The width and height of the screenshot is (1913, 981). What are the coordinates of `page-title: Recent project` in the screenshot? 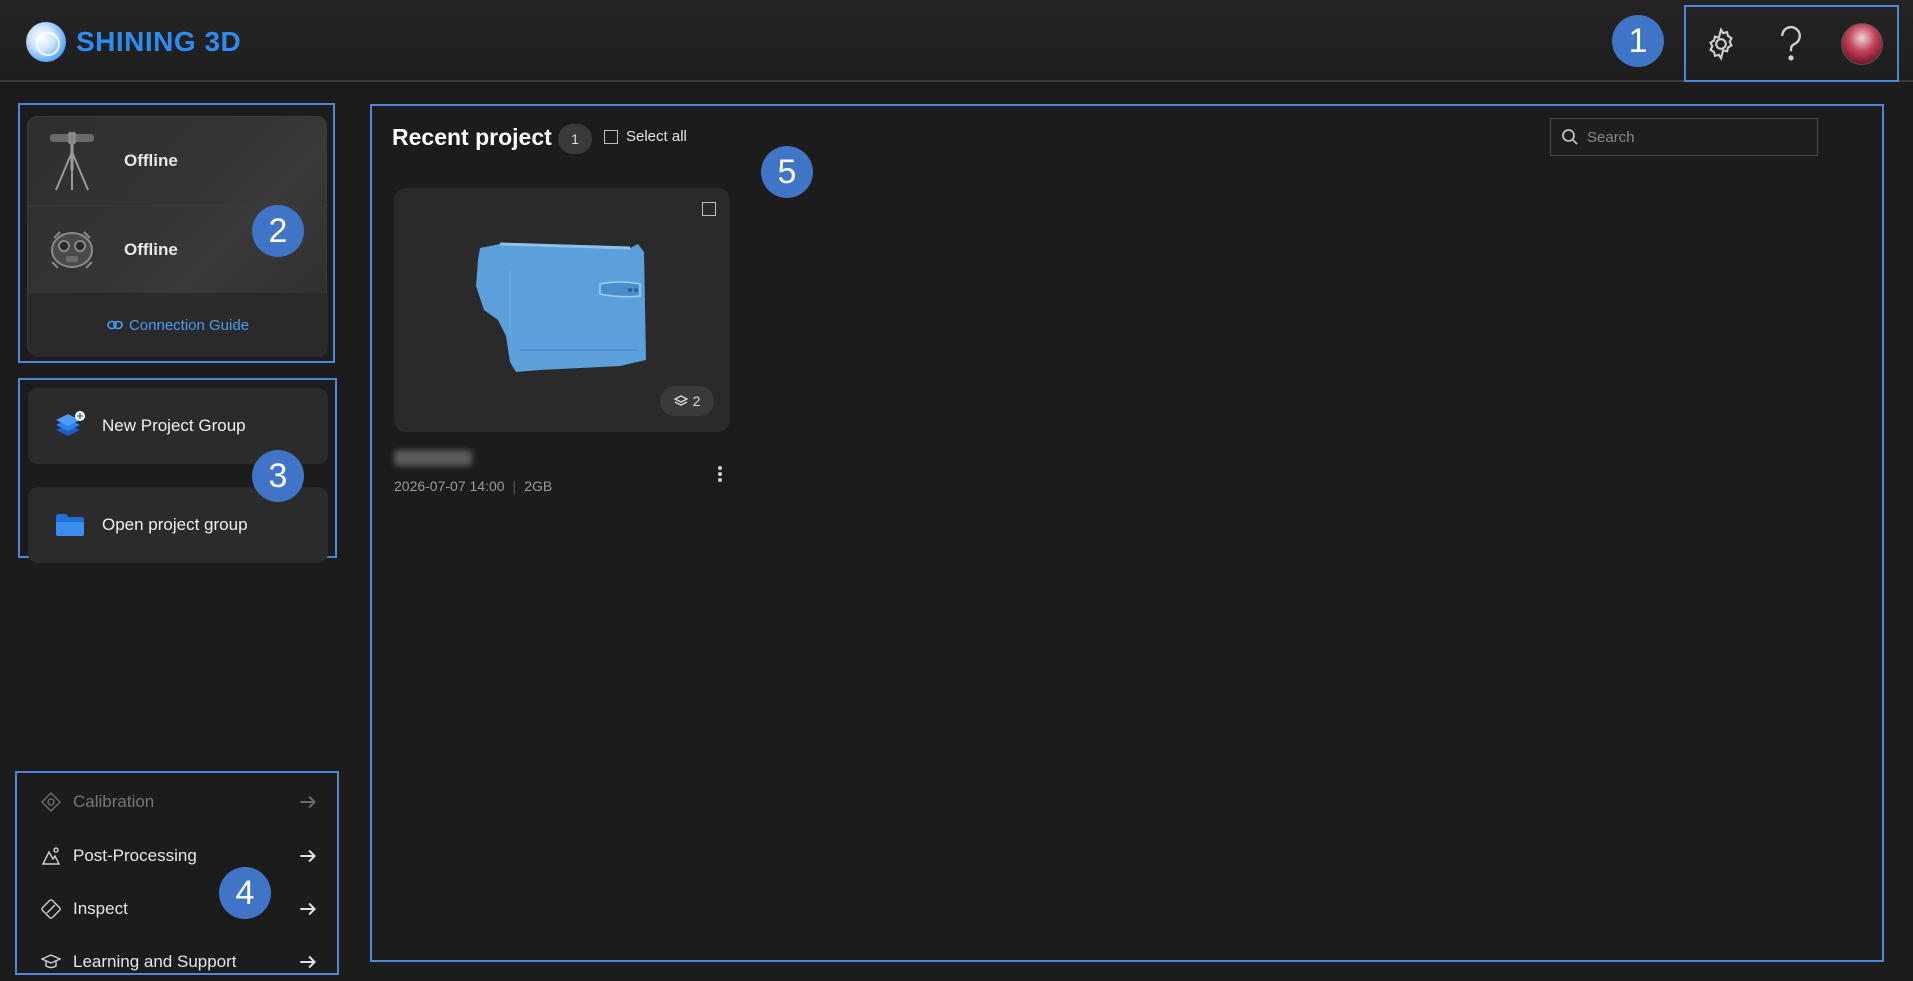 It's located at (472, 137).